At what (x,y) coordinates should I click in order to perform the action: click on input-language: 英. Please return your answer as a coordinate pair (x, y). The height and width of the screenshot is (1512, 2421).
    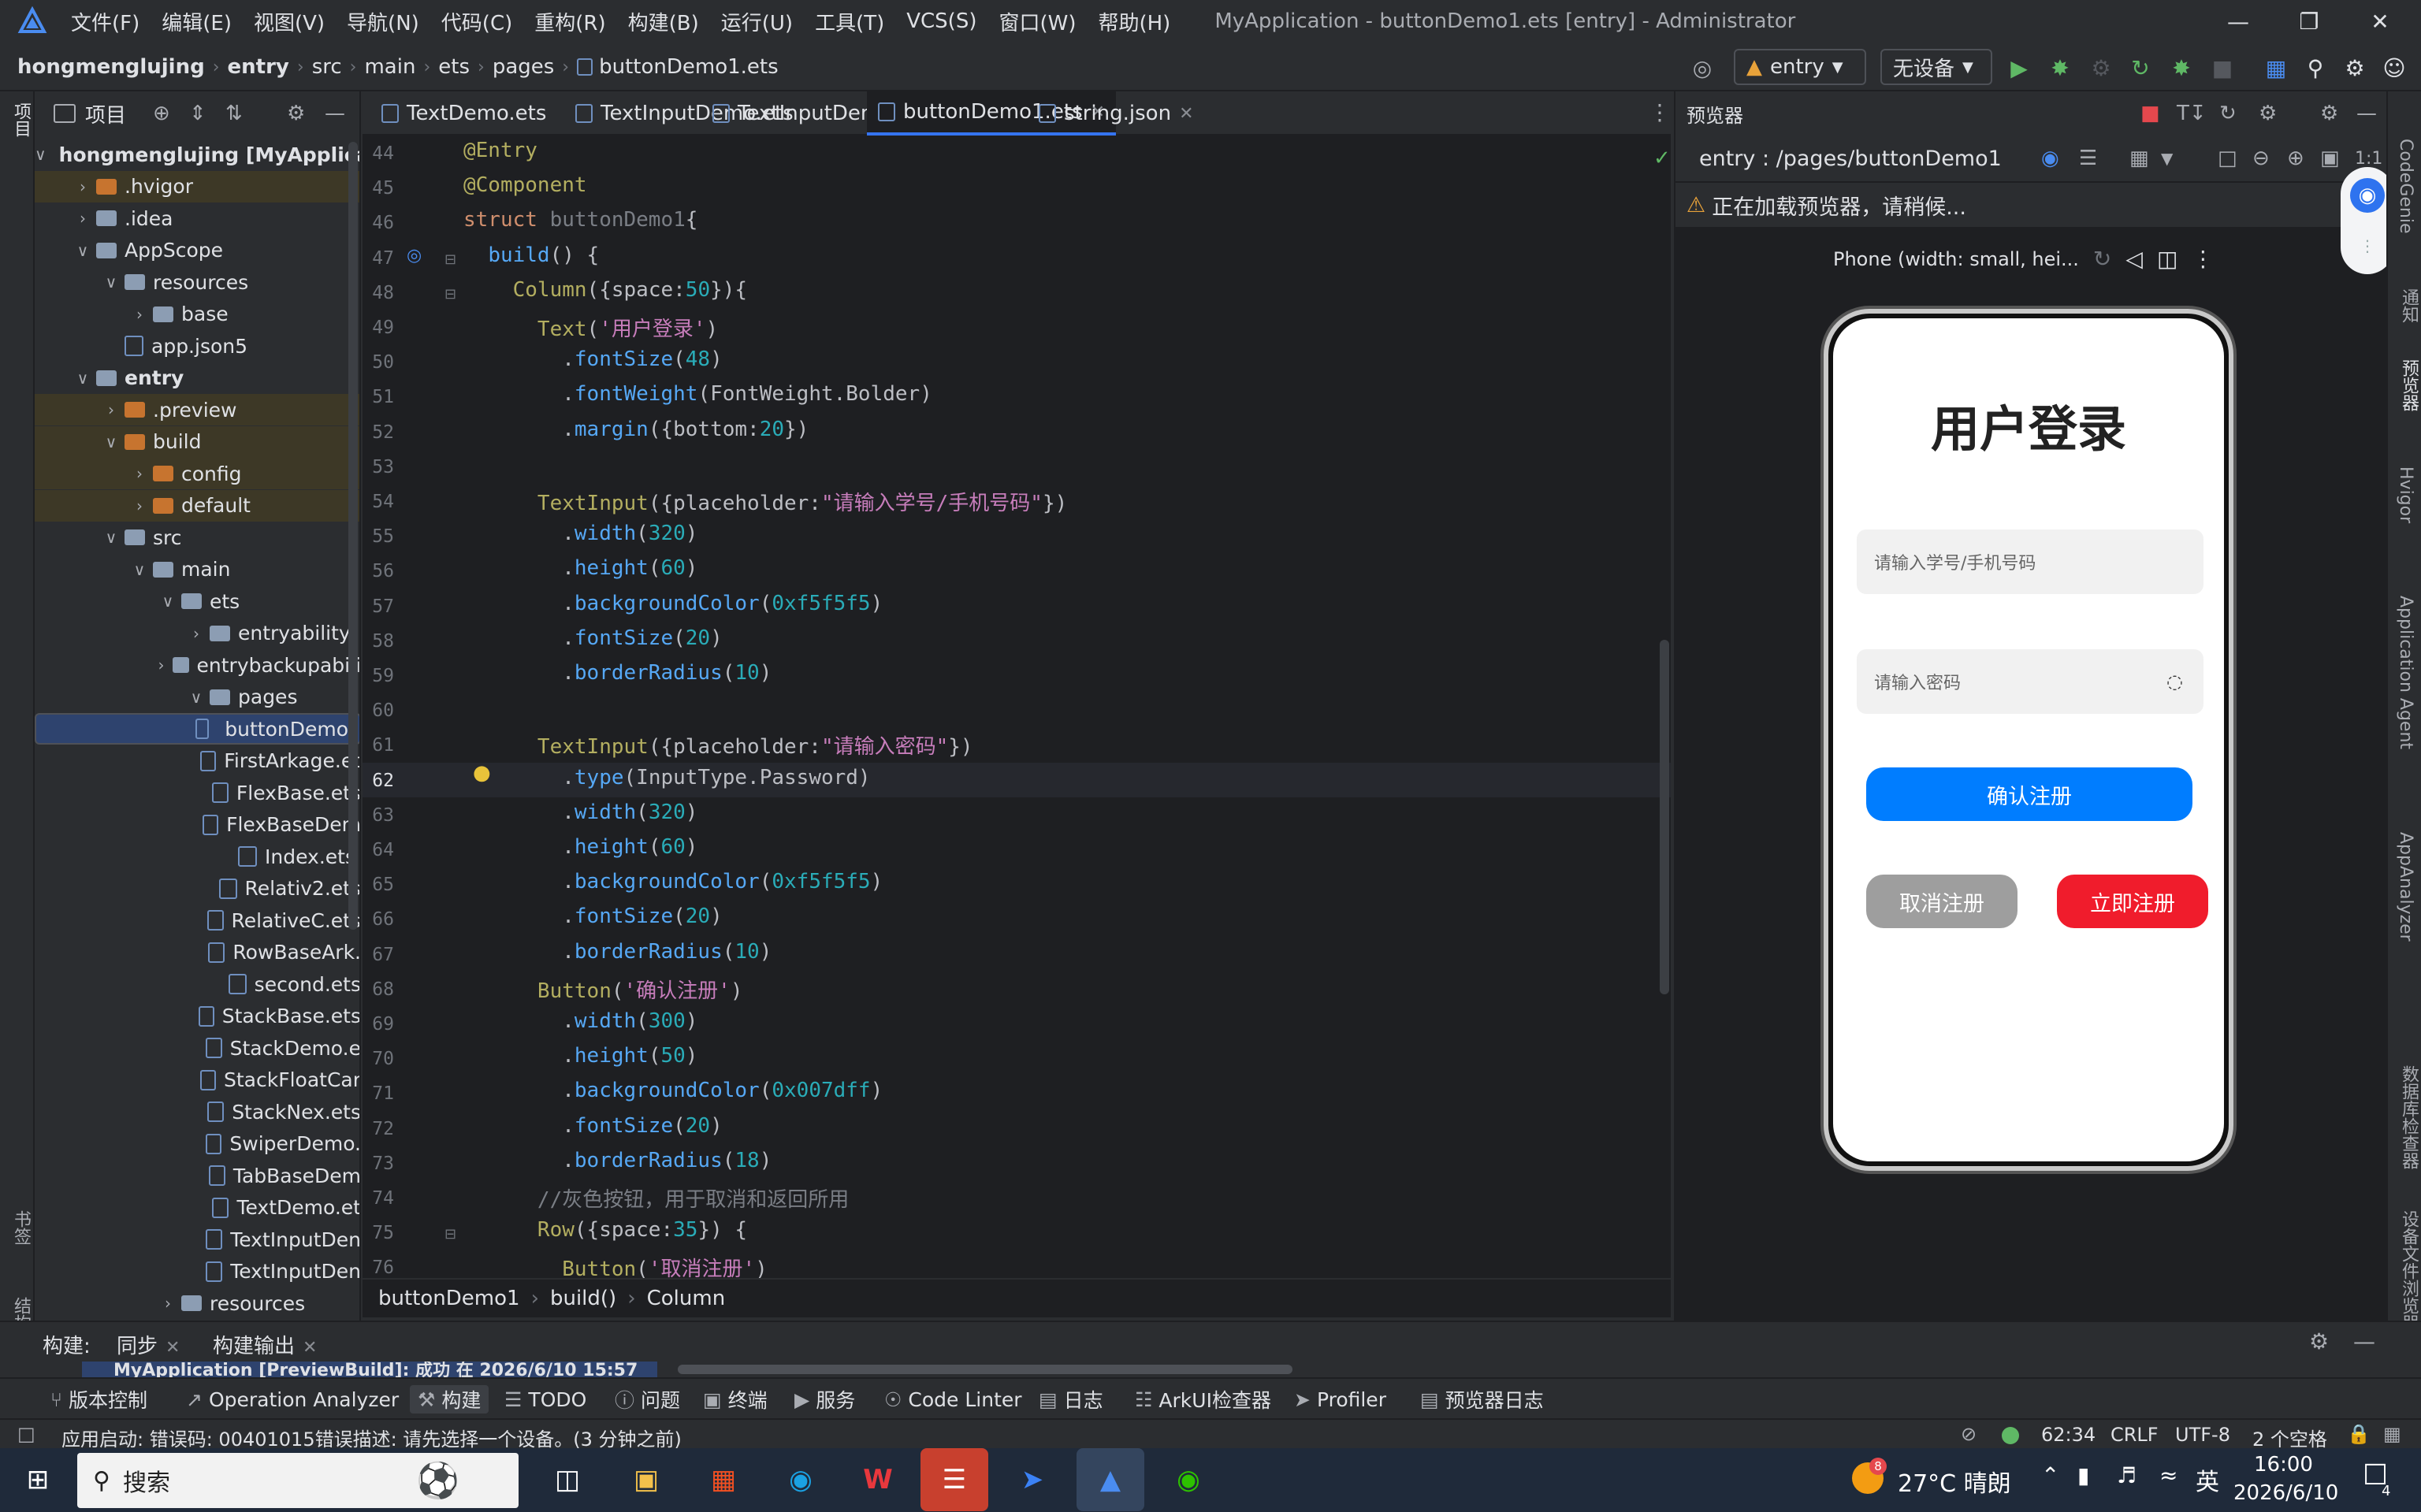
    Looking at the image, I should click on (2207, 1479).